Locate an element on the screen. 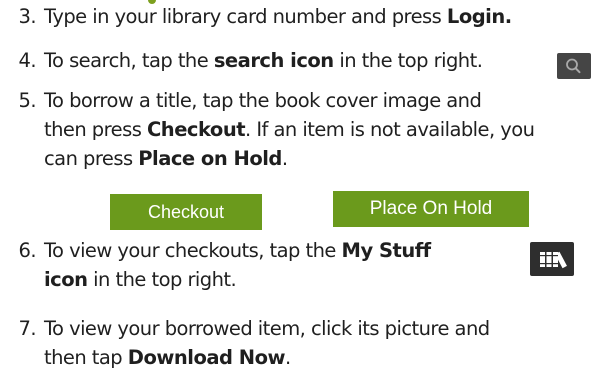  place-on-hold-button: Place On Hold is located at coordinates (431, 209).